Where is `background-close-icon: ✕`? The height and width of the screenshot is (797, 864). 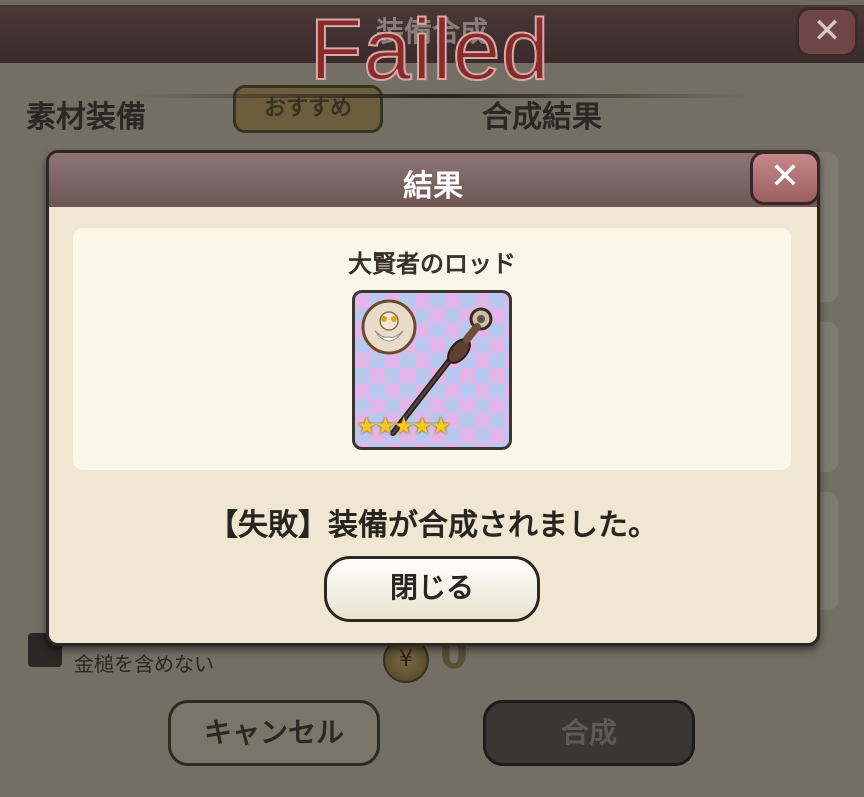
background-close-icon: ✕ is located at coordinates (827, 32).